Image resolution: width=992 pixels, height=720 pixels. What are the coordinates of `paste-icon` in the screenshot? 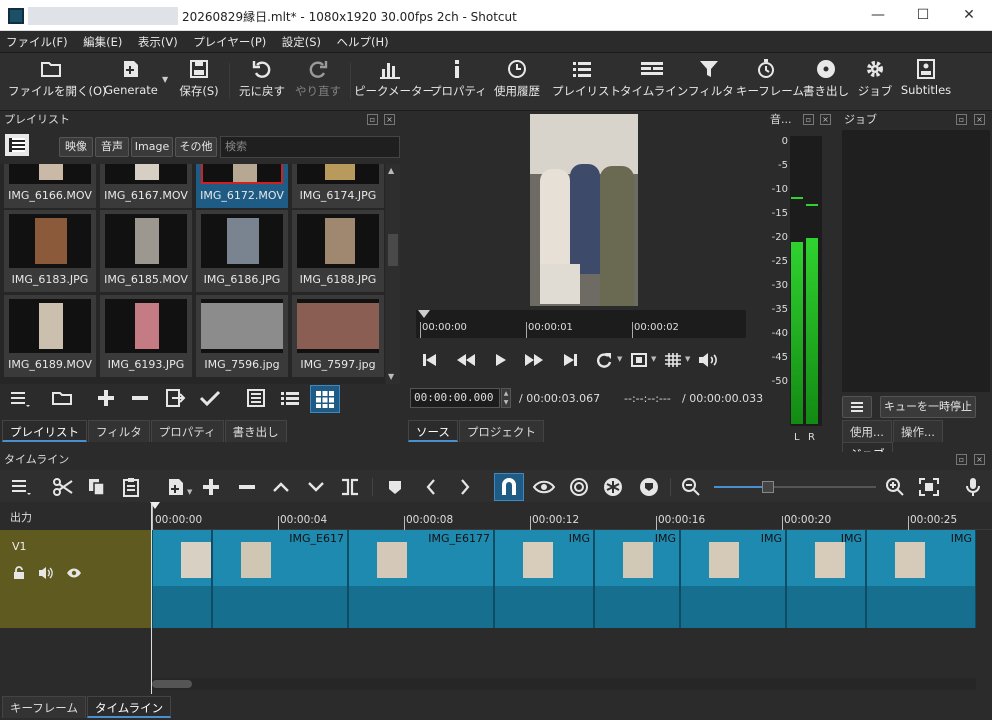 It's located at (131, 487).